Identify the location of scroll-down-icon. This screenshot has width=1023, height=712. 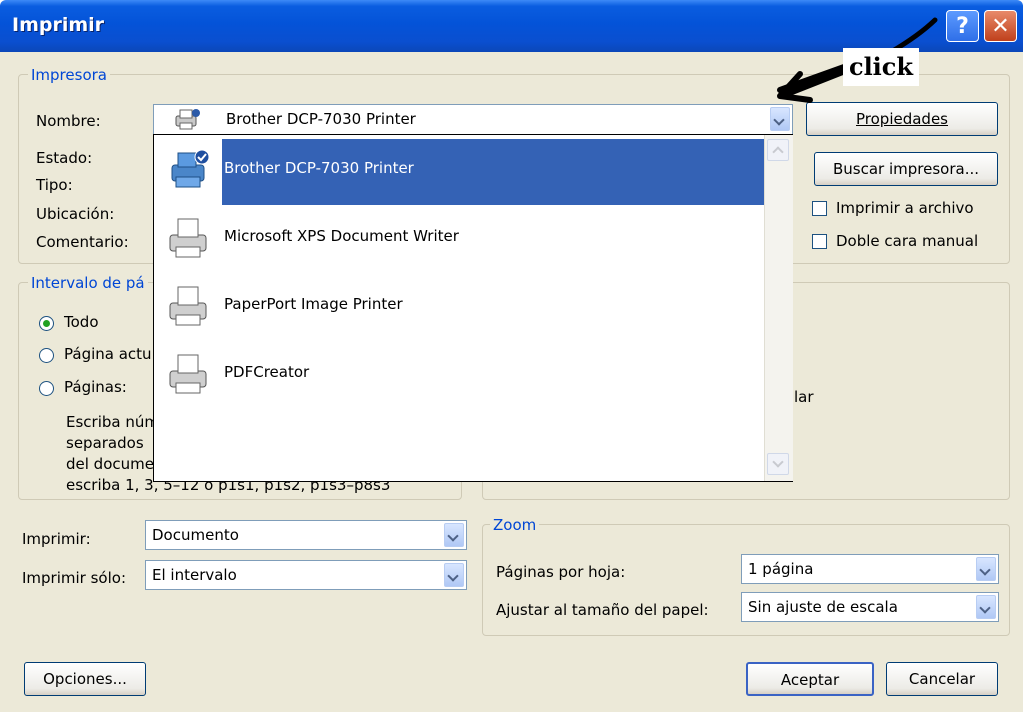
(778, 464).